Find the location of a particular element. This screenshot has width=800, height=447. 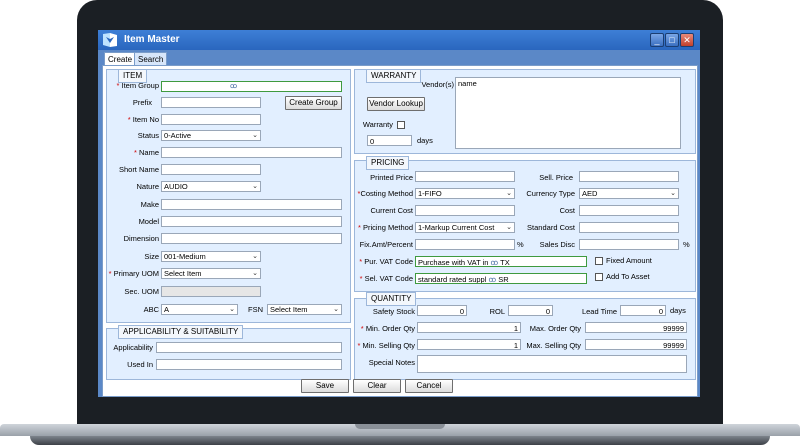

warranty-days-input: 0 is located at coordinates (389, 140).